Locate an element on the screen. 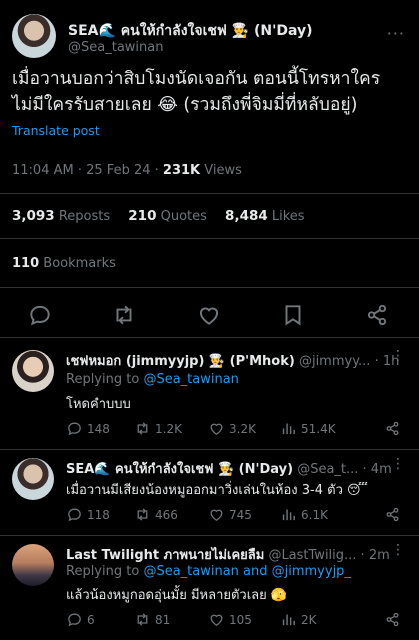  reply-action-like: 105 is located at coordinates (230, 619).